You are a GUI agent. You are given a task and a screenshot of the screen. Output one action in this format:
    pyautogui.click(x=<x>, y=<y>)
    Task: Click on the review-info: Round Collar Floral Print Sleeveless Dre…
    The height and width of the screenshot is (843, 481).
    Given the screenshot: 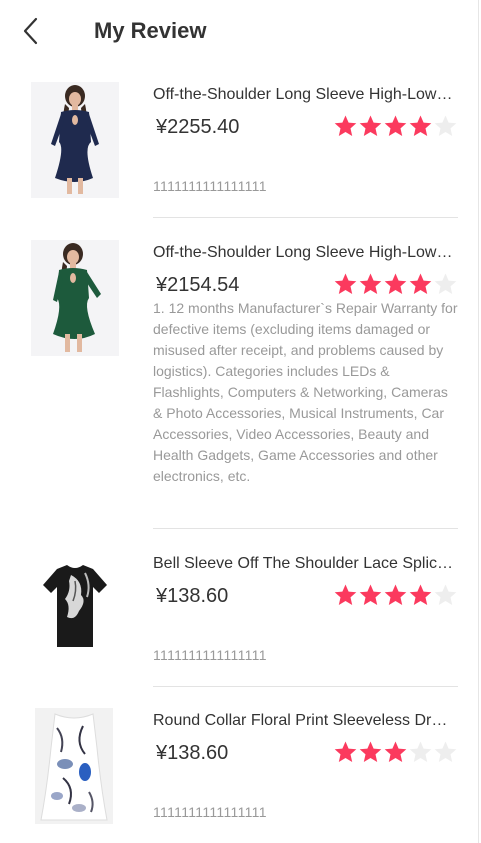 What is the action you would take?
    pyautogui.click(x=305, y=765)
    